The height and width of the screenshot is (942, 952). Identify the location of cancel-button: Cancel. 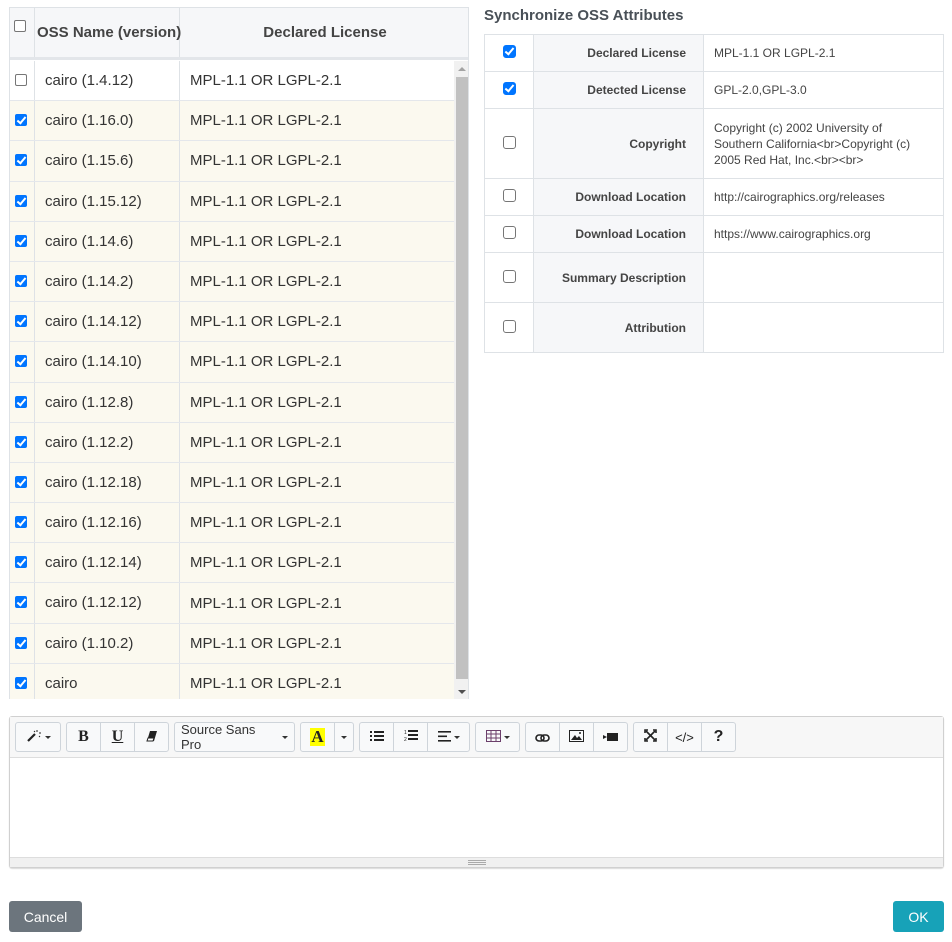
(45, 916).